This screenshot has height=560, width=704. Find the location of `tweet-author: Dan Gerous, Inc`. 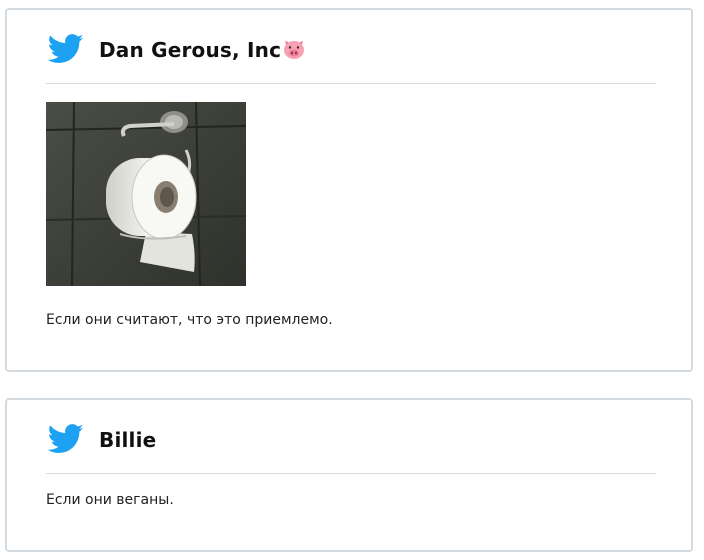

tweet-author: Dan Gerous, Inc is located at coordinates (202, 50).